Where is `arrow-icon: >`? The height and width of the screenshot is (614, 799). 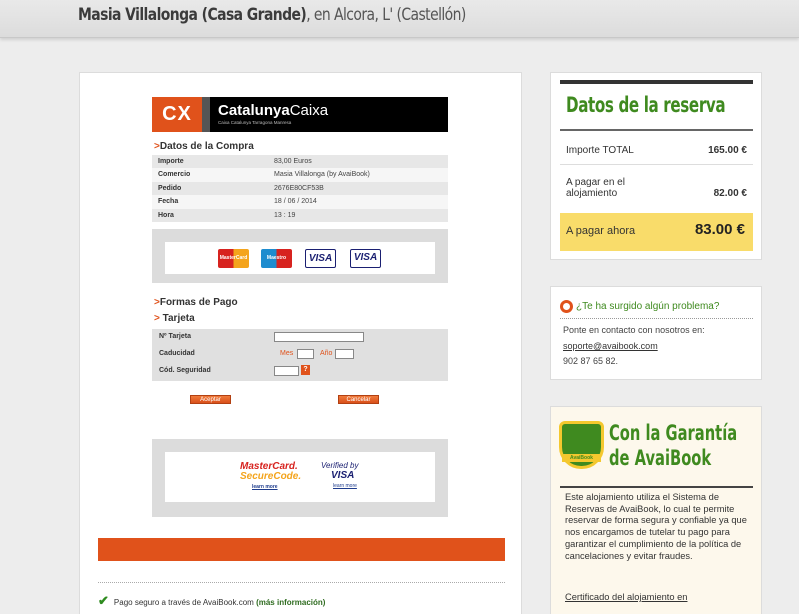 arrow-icon: > is located at coordinates (157, 318).